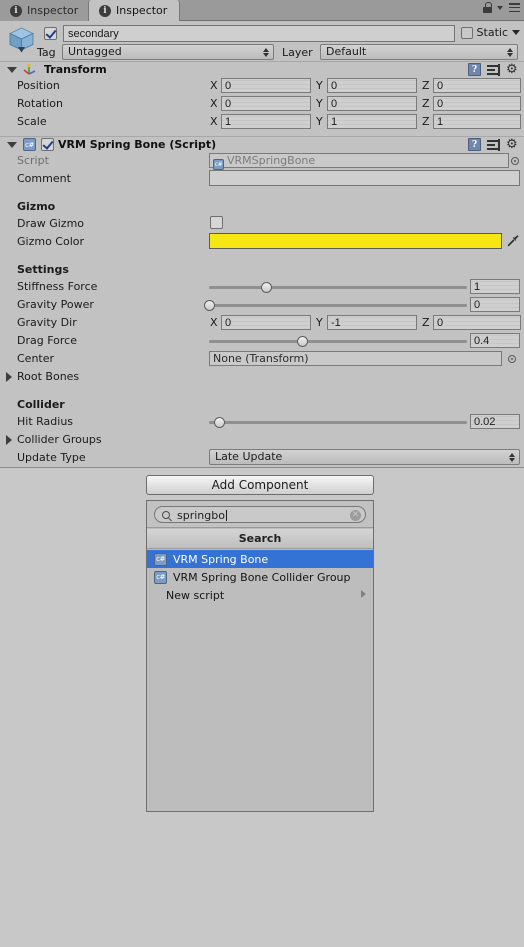 This screenshot has height=947, width=524. What do you see at coordinates (355, 358) in the screenshot?
I see `center-object-field: None (Transform)` at bounding box center [355, 358].